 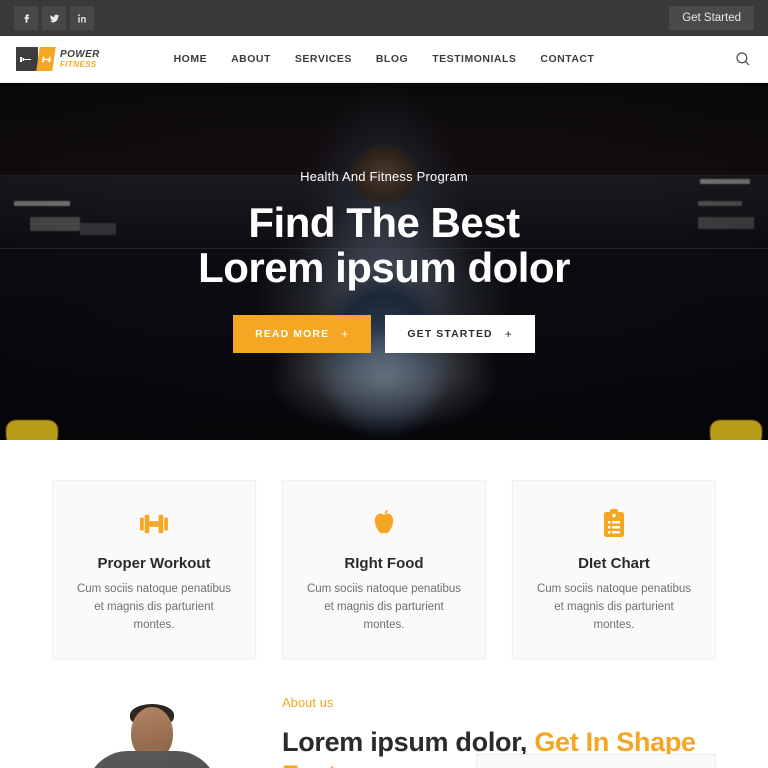 What do you see at coordinates (308, 703) in the screenshot?
I see `about-eyebrow: About us` at bounding box center [308, 703].